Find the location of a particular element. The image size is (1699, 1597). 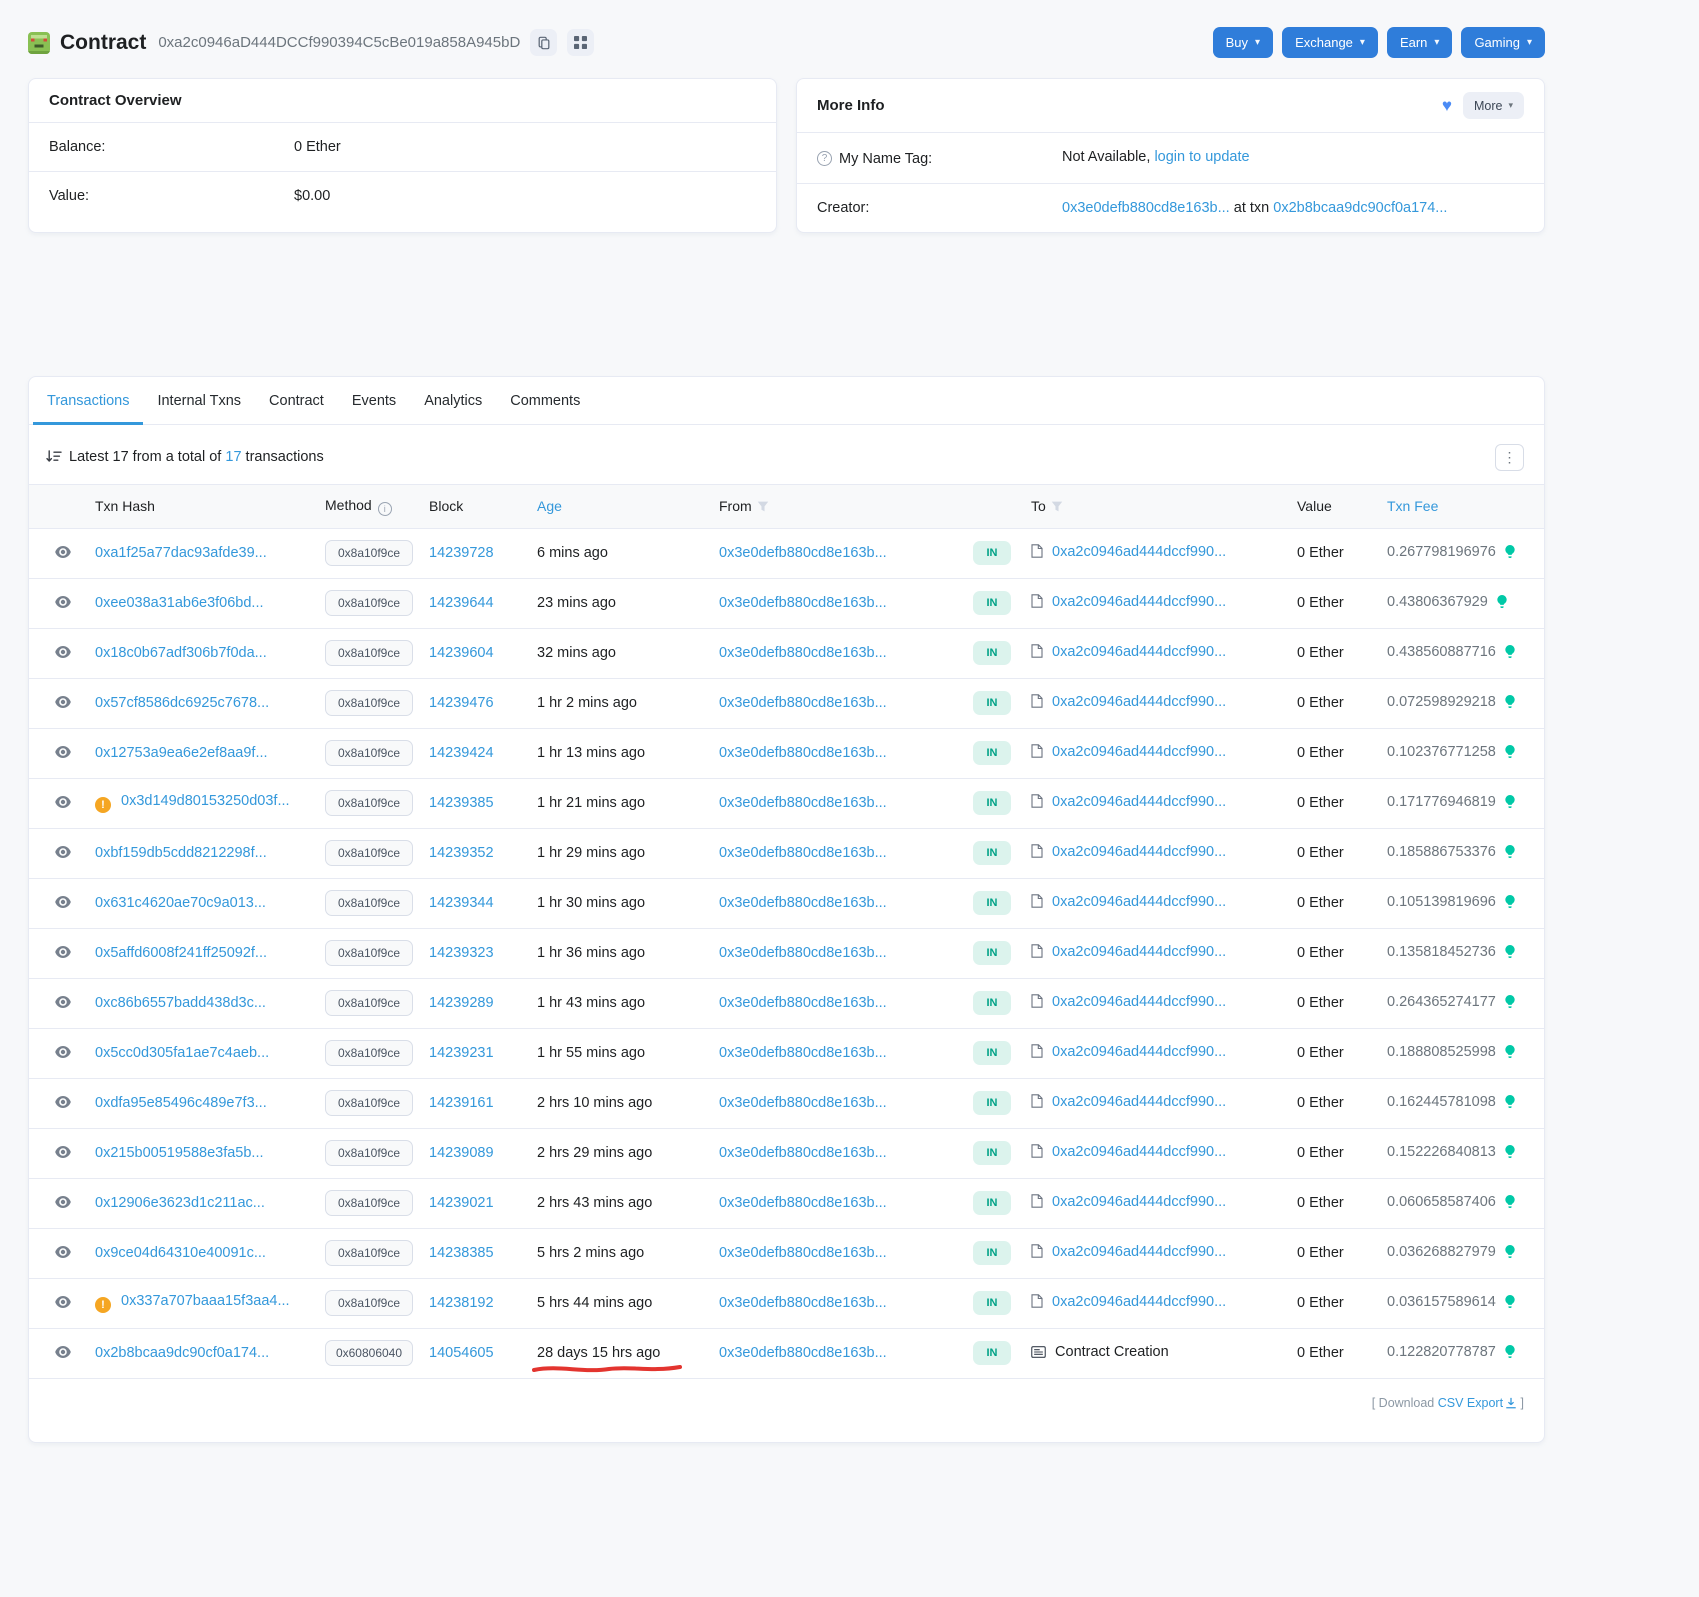

tab-transactions: Transactions is located at coordinates (88, 401).